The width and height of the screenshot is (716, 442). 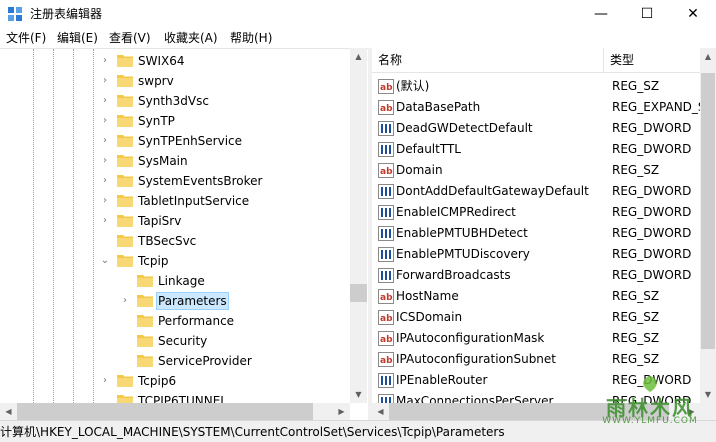 I want to click on list-item: DontAddDefaultGatewayDefault REG_DWORD, so click(x=536, y=191).